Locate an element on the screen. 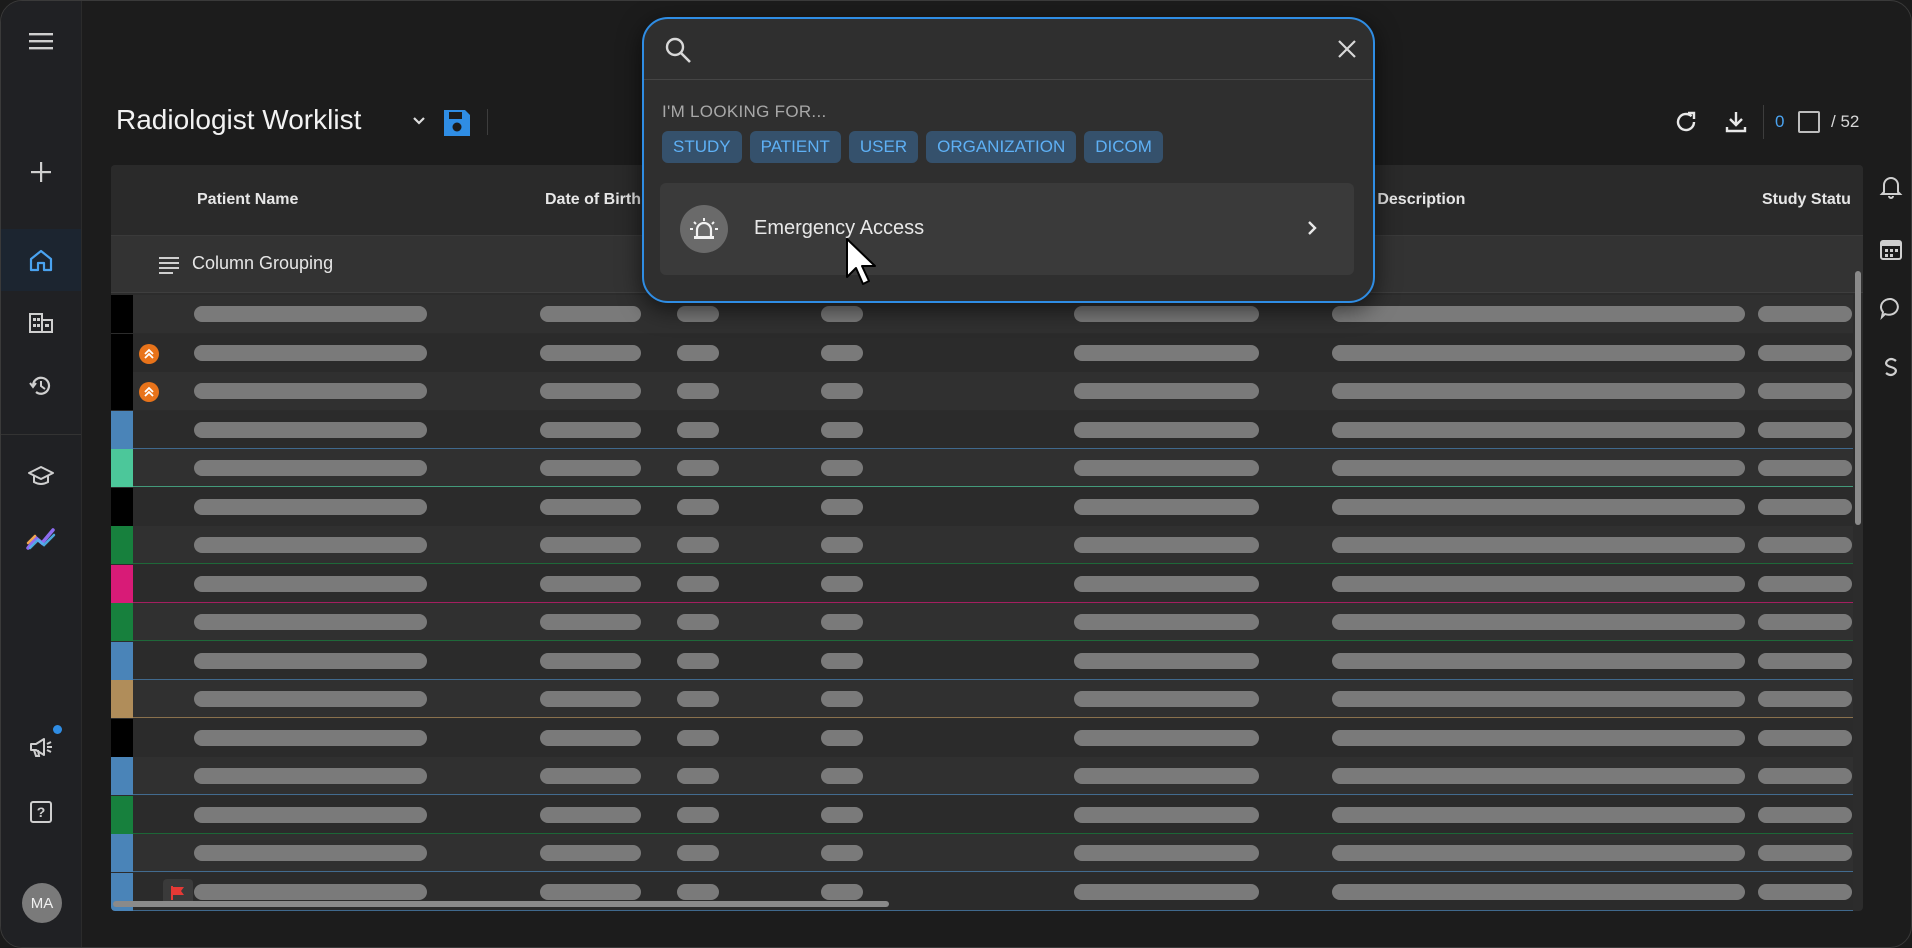 This screenshot has width=1912, height=948. left-nav: ? MA is located at coordinates (41, 474).